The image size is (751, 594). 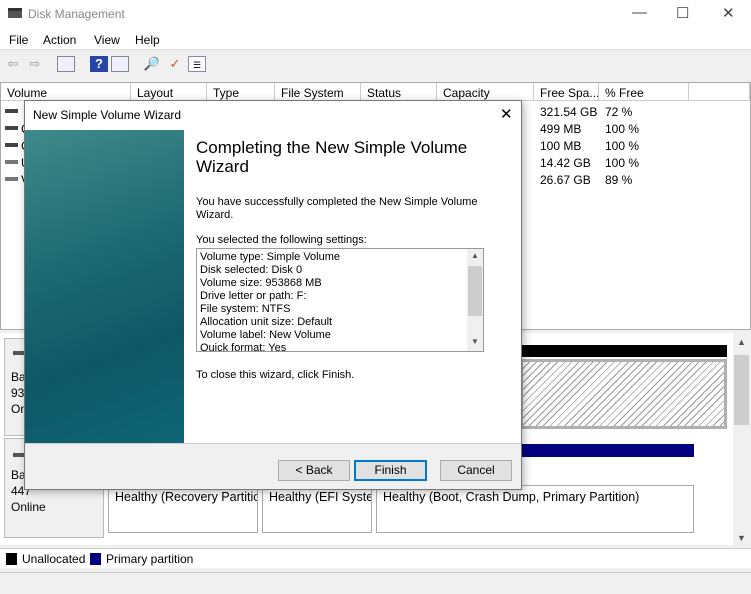 I want to click on list-settings-icon: ☰, so click(x=197, y=64).